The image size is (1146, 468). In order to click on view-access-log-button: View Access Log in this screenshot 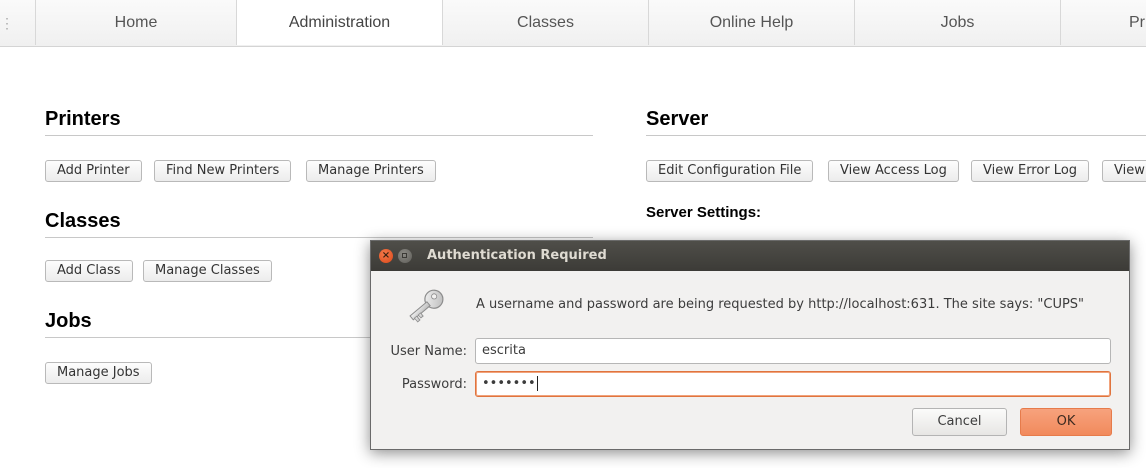, I will do `click(893, 171)`.